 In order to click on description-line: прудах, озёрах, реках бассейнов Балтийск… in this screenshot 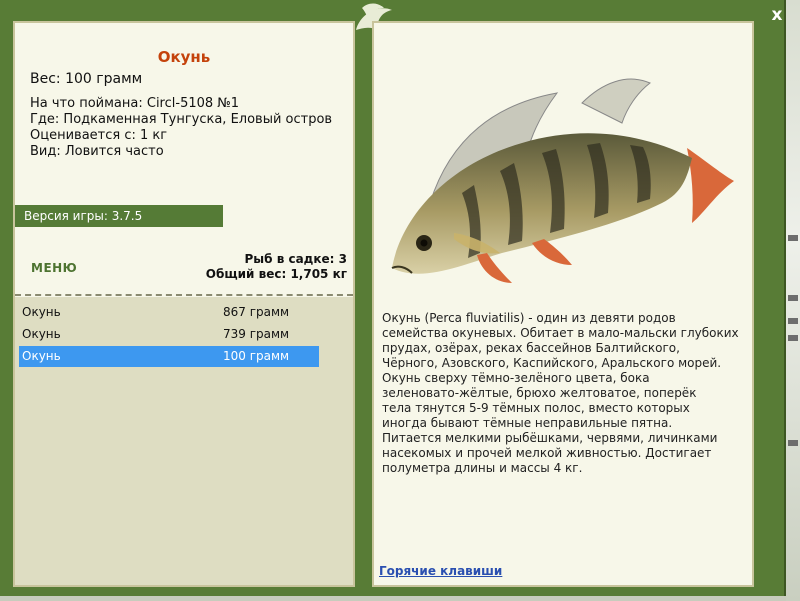, I will do `click(531, 348)`.